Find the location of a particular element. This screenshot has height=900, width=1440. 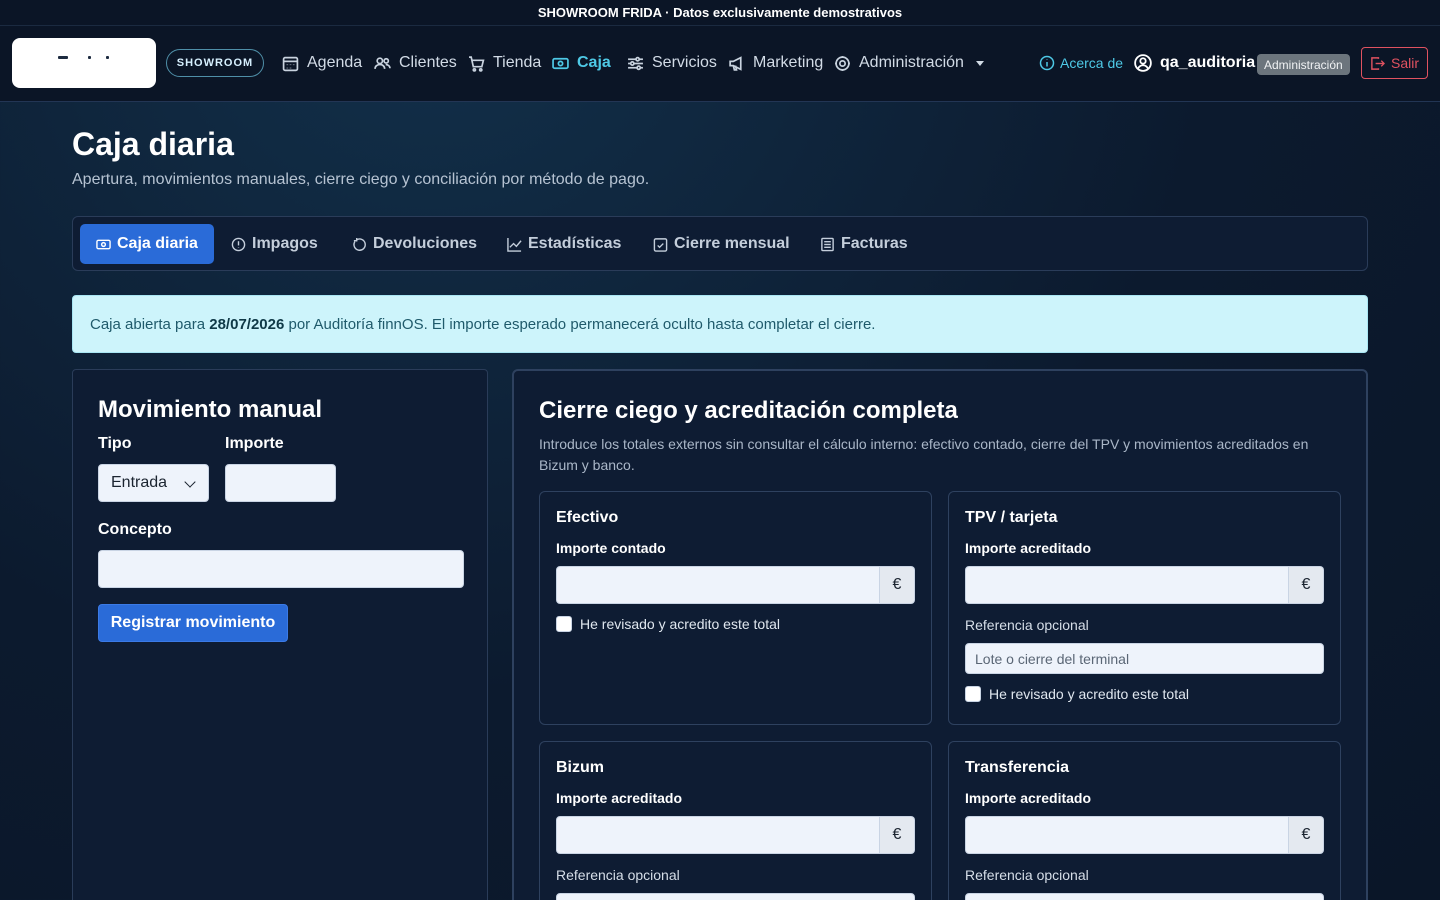

importe-label: Importe is located at coordinates (254, 443).